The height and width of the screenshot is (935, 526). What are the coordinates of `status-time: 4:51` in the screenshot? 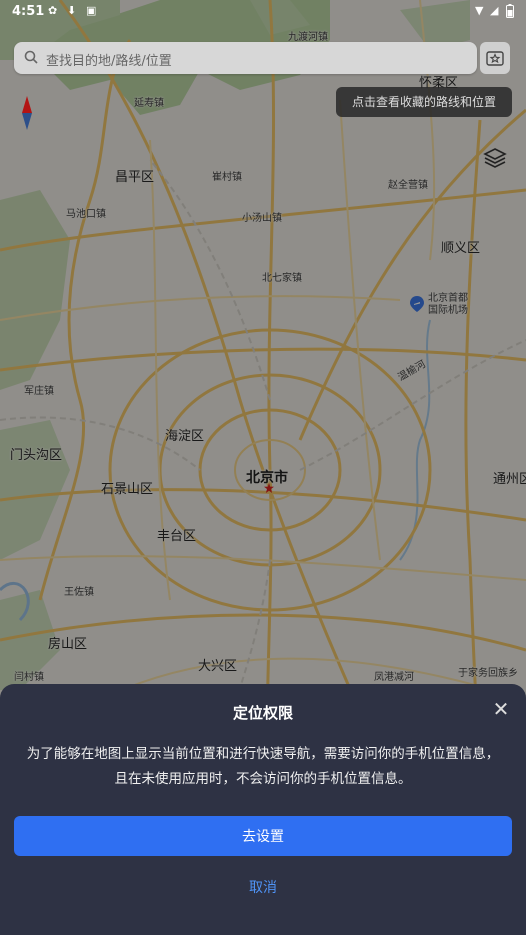 It's located at (28, 11).